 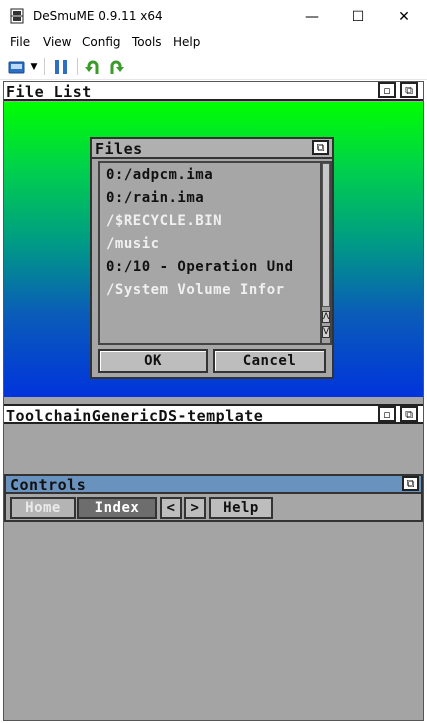 I want to click on list-item: /$RECYCLE.BIN, so click(x=210, y=221).